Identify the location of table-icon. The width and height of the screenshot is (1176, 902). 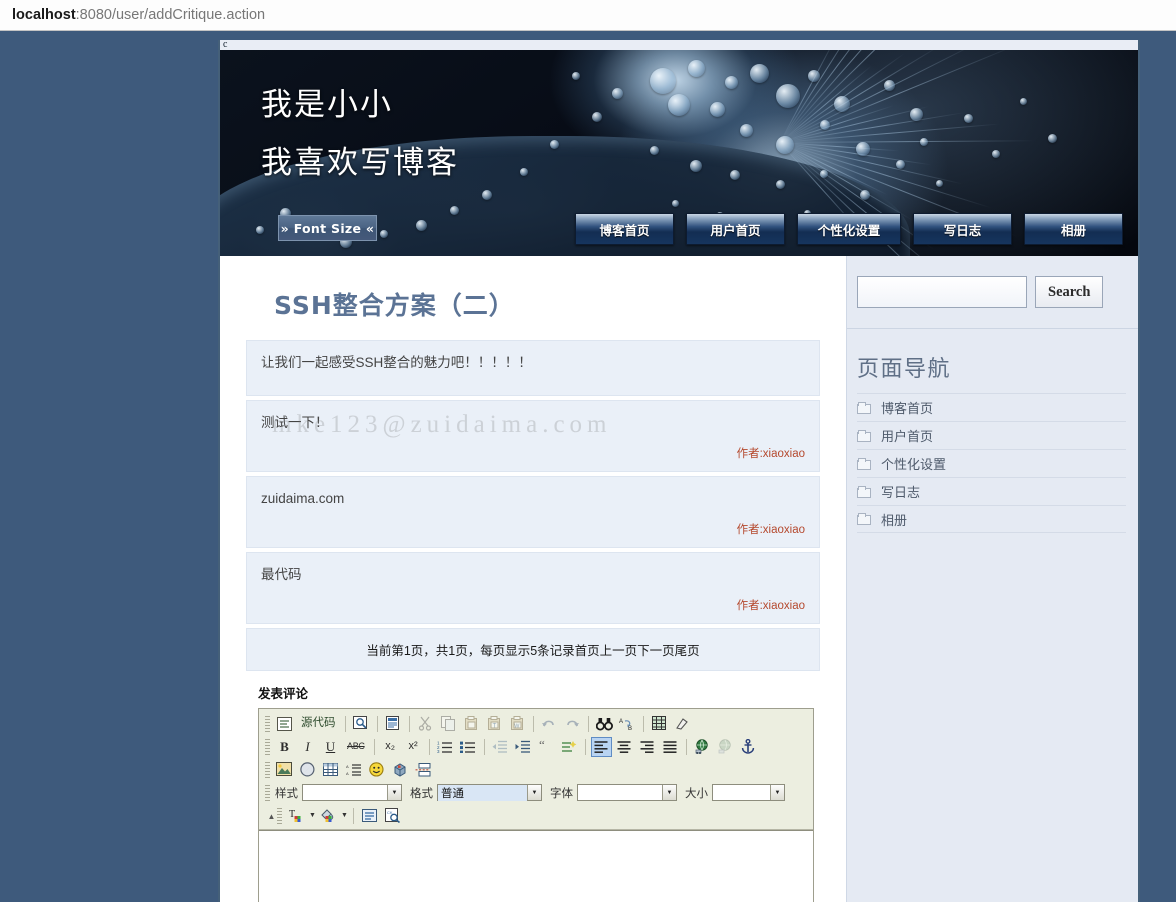
(330, 770).